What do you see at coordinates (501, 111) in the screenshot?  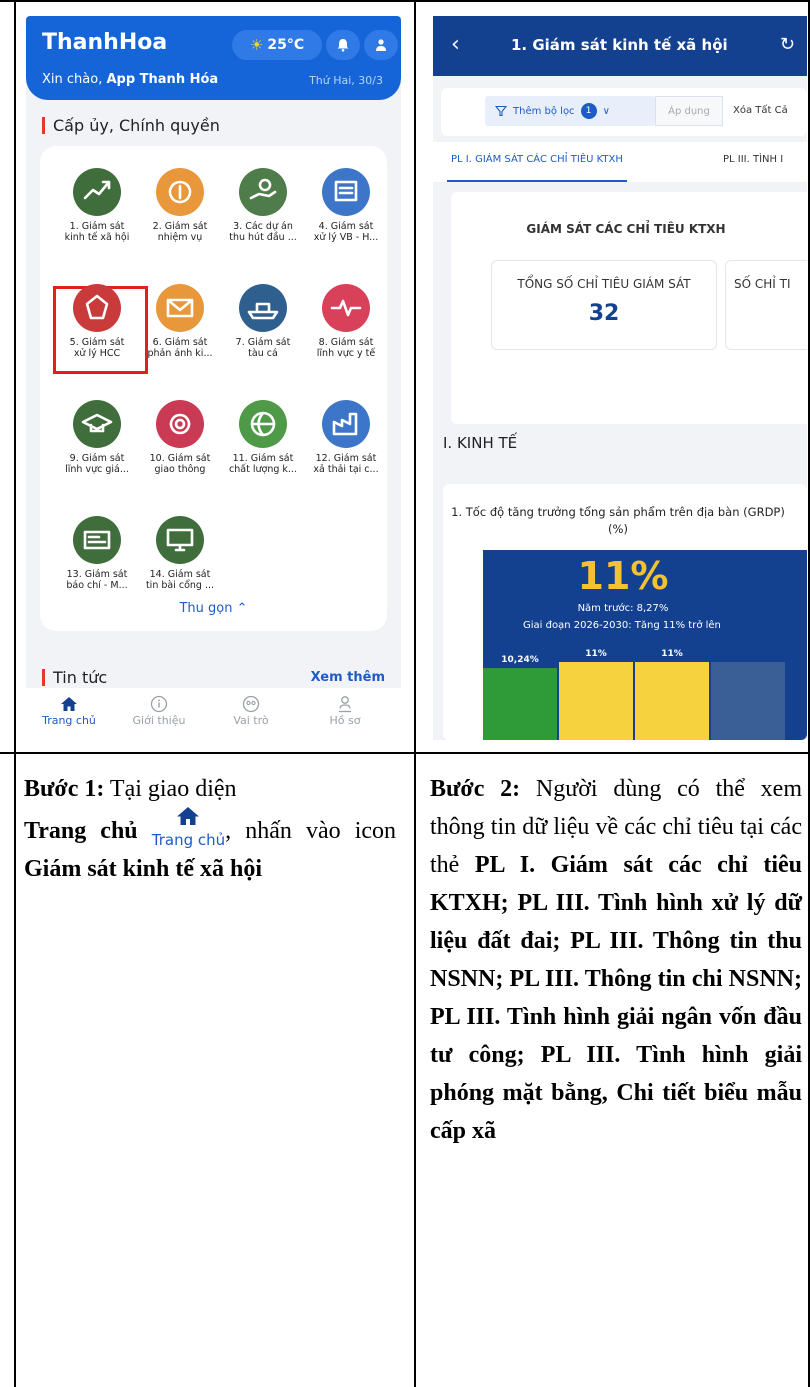 I see `filter-funnel-icon` at bounding box center [501, 111].